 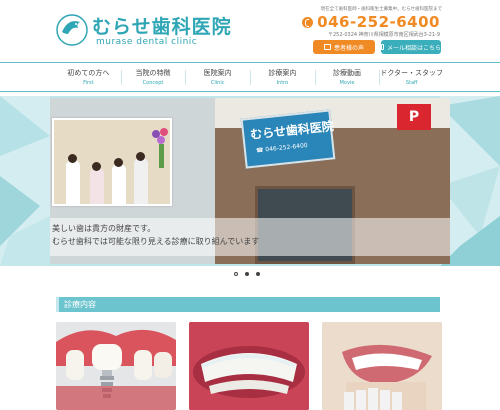 What do you see at coordinates (156, 241) in the screenshot?
I see `hero-text-line: むらせ歯科では可能な限り見える診療に取り組んでいます` at bounding box center [156, 241].